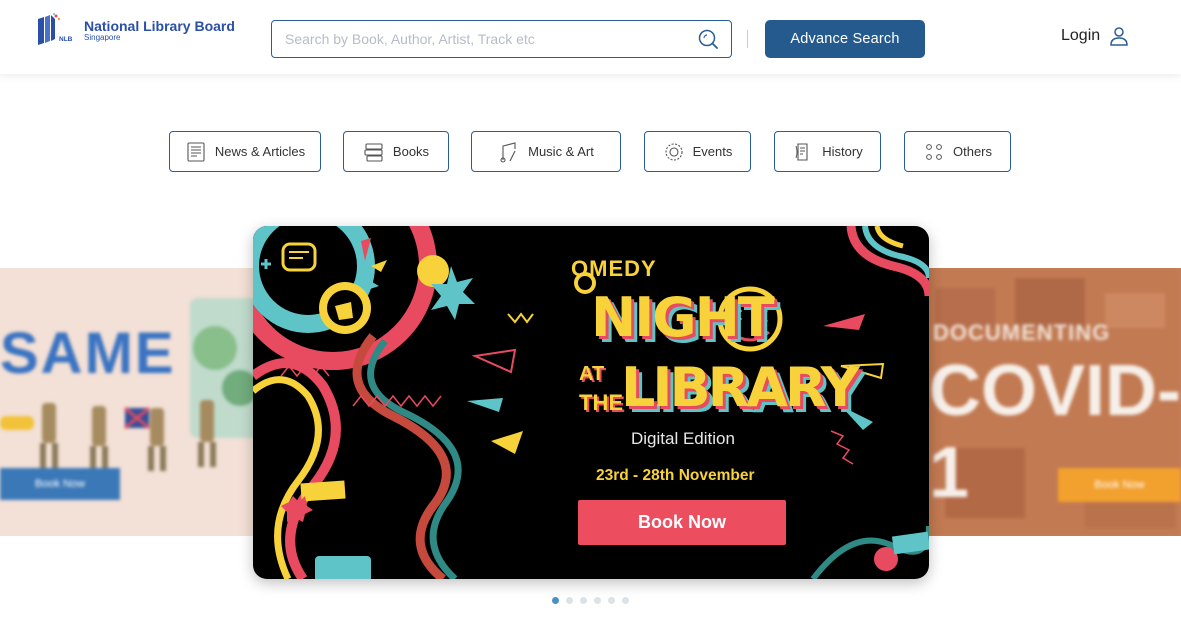  Describe the element at coordinates (59, 30) in the screenshot. I see `nlb-logo-mark: NLB` at that location.